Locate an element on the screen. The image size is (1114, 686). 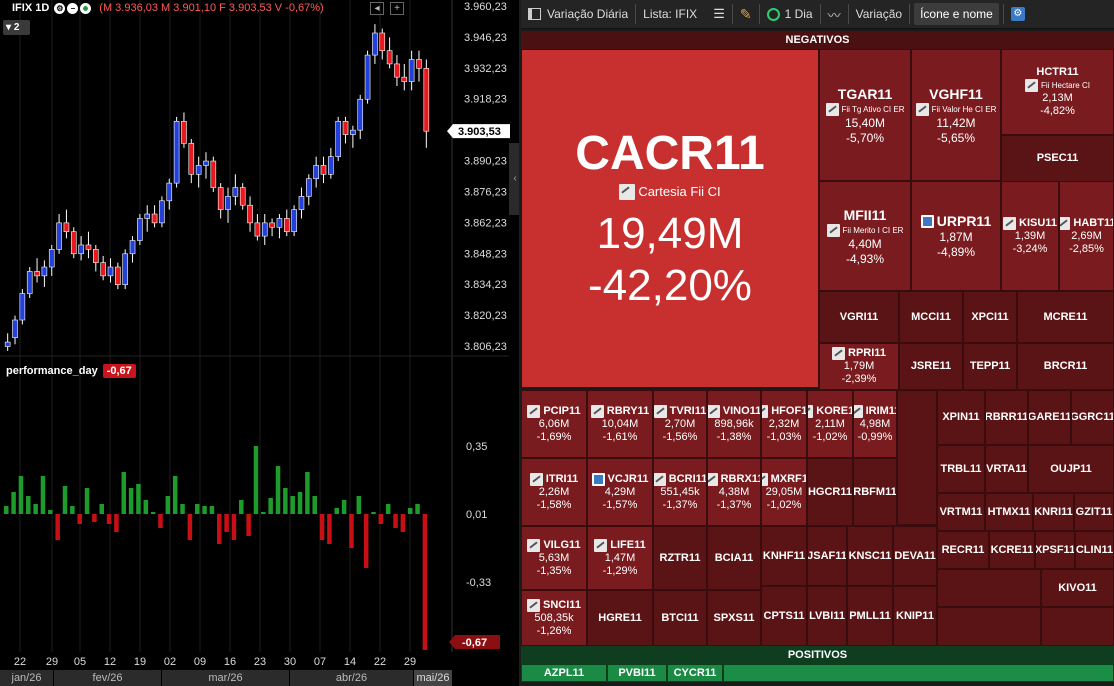
tile-ticker: VRTA11 is located at coordinates (1006, 469).